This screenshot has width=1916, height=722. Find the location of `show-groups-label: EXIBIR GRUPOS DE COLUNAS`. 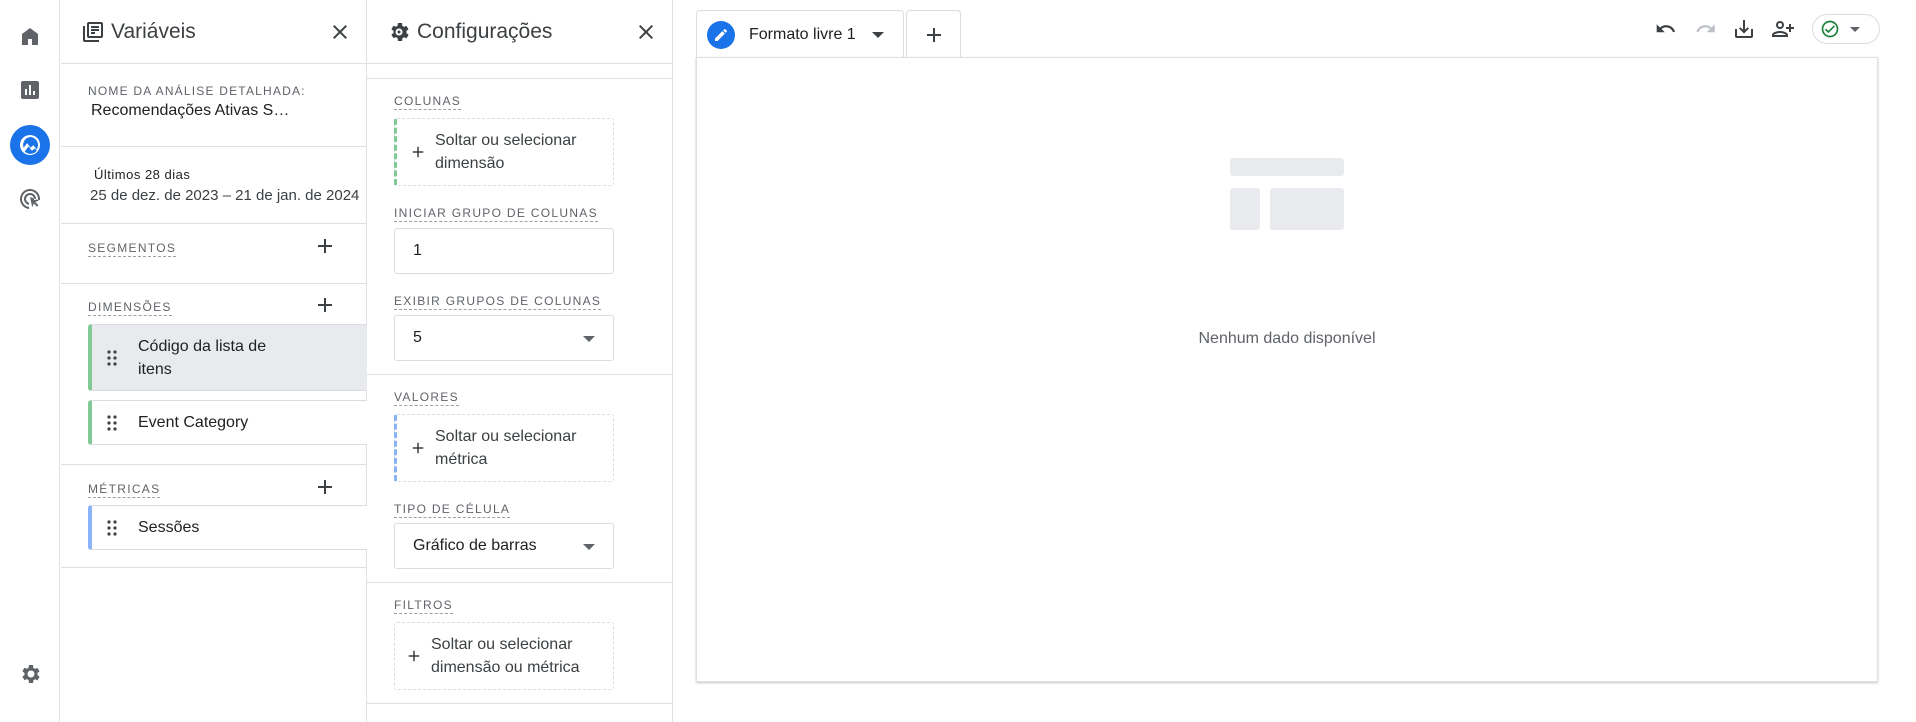

show-groups-label: EXIBIR GRUPOS DE COLUNAS is located at coordinates (498, 302).